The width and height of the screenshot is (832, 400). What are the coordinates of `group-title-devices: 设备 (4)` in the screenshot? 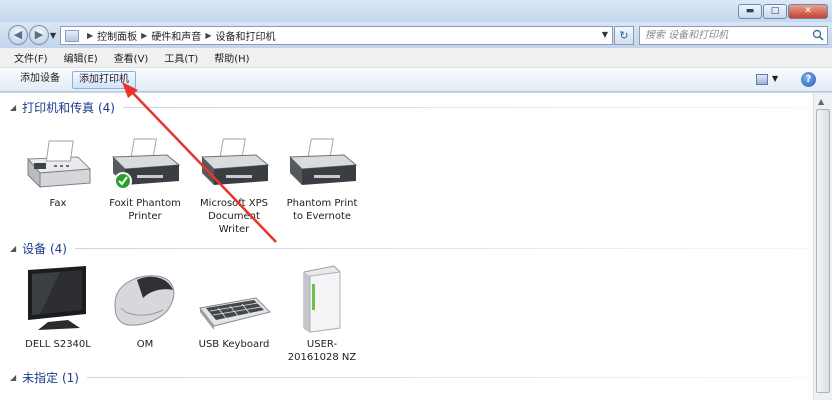 It's located at (44, 248).